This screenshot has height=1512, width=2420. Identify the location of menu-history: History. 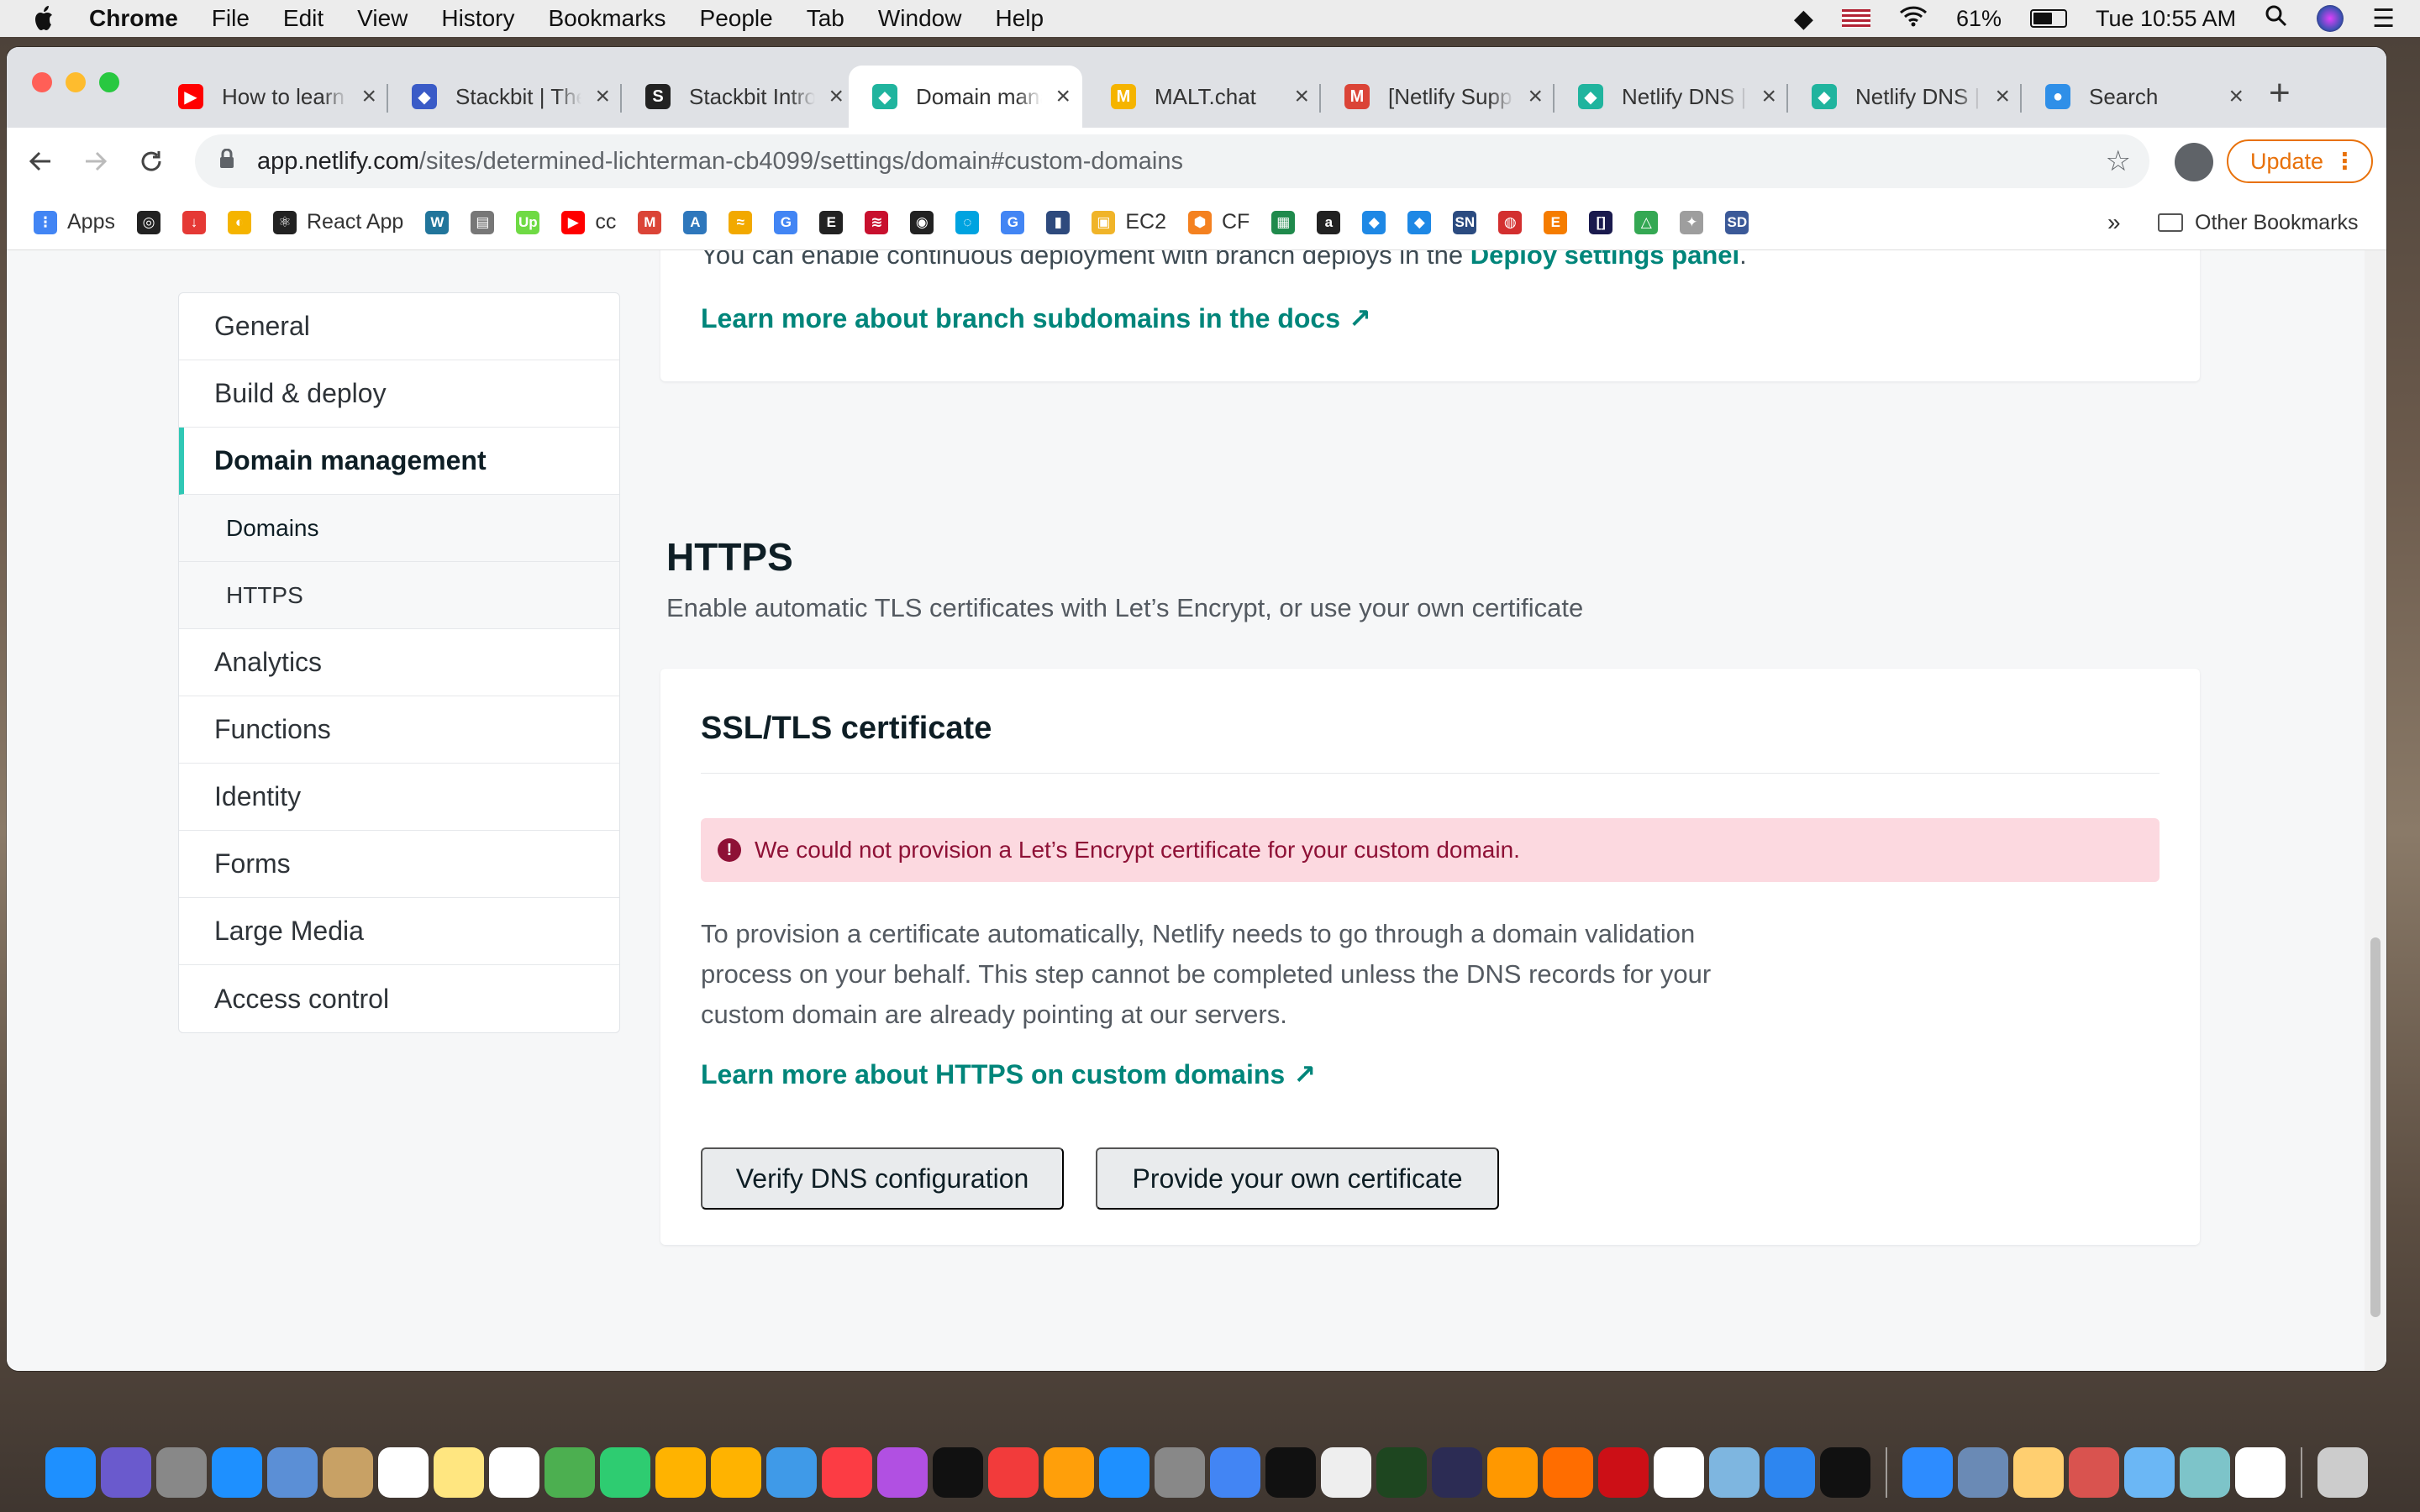
(478, 18).